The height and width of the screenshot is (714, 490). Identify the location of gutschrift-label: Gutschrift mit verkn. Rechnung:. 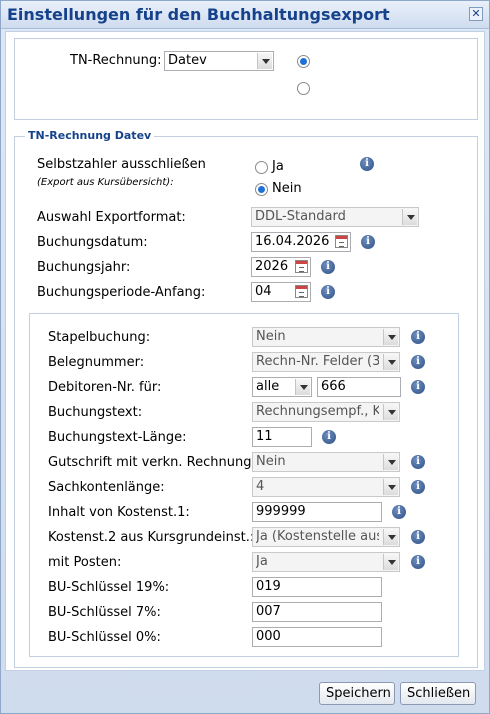
(152, 462).